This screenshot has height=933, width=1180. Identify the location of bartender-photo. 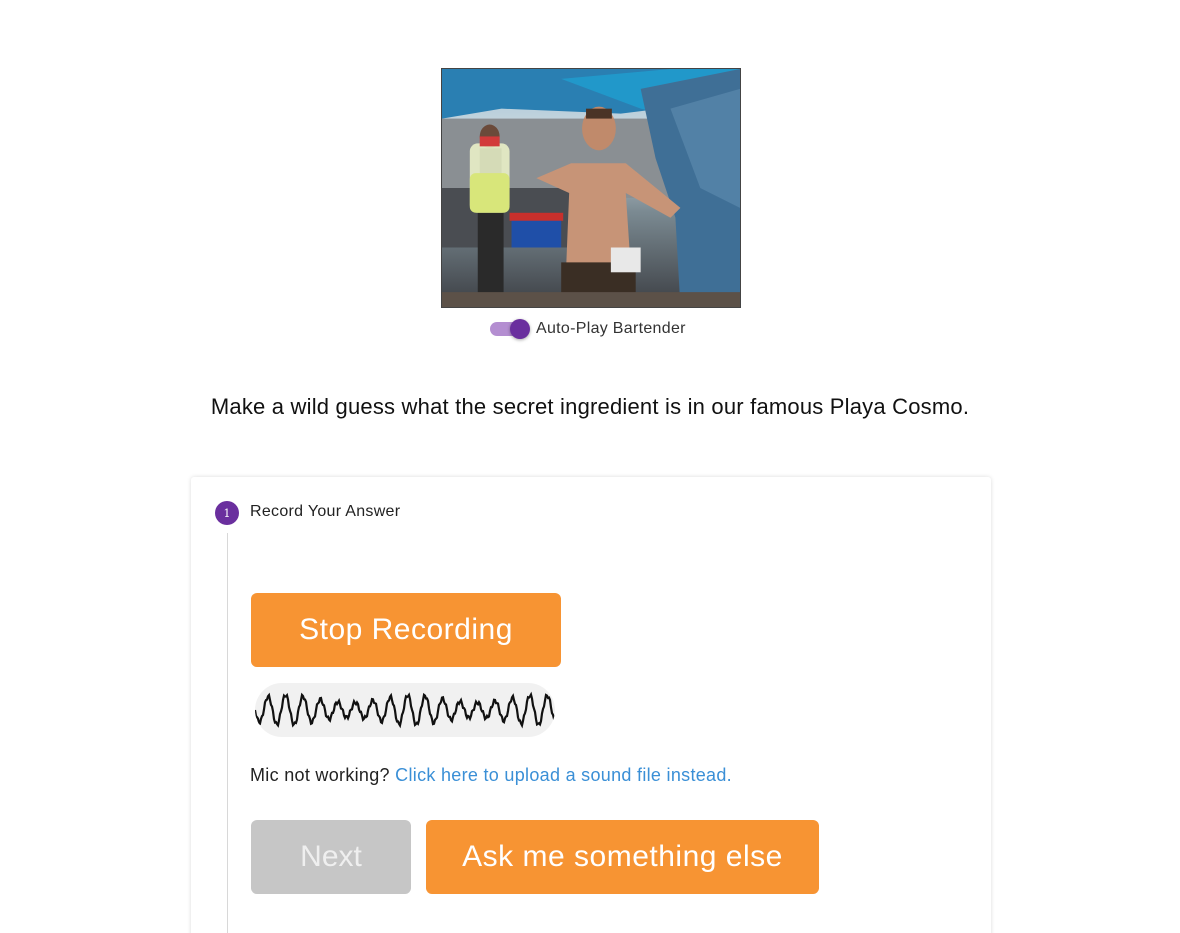
(591, 188).